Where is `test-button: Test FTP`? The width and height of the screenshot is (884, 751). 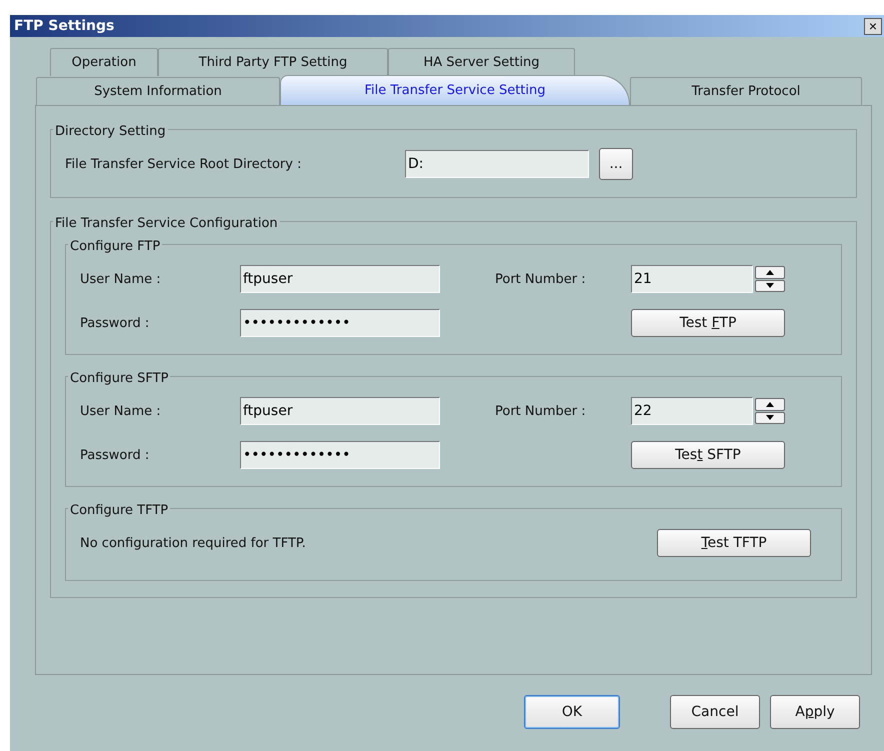 test-button: Test FTP is located at coordinates (708, 323).